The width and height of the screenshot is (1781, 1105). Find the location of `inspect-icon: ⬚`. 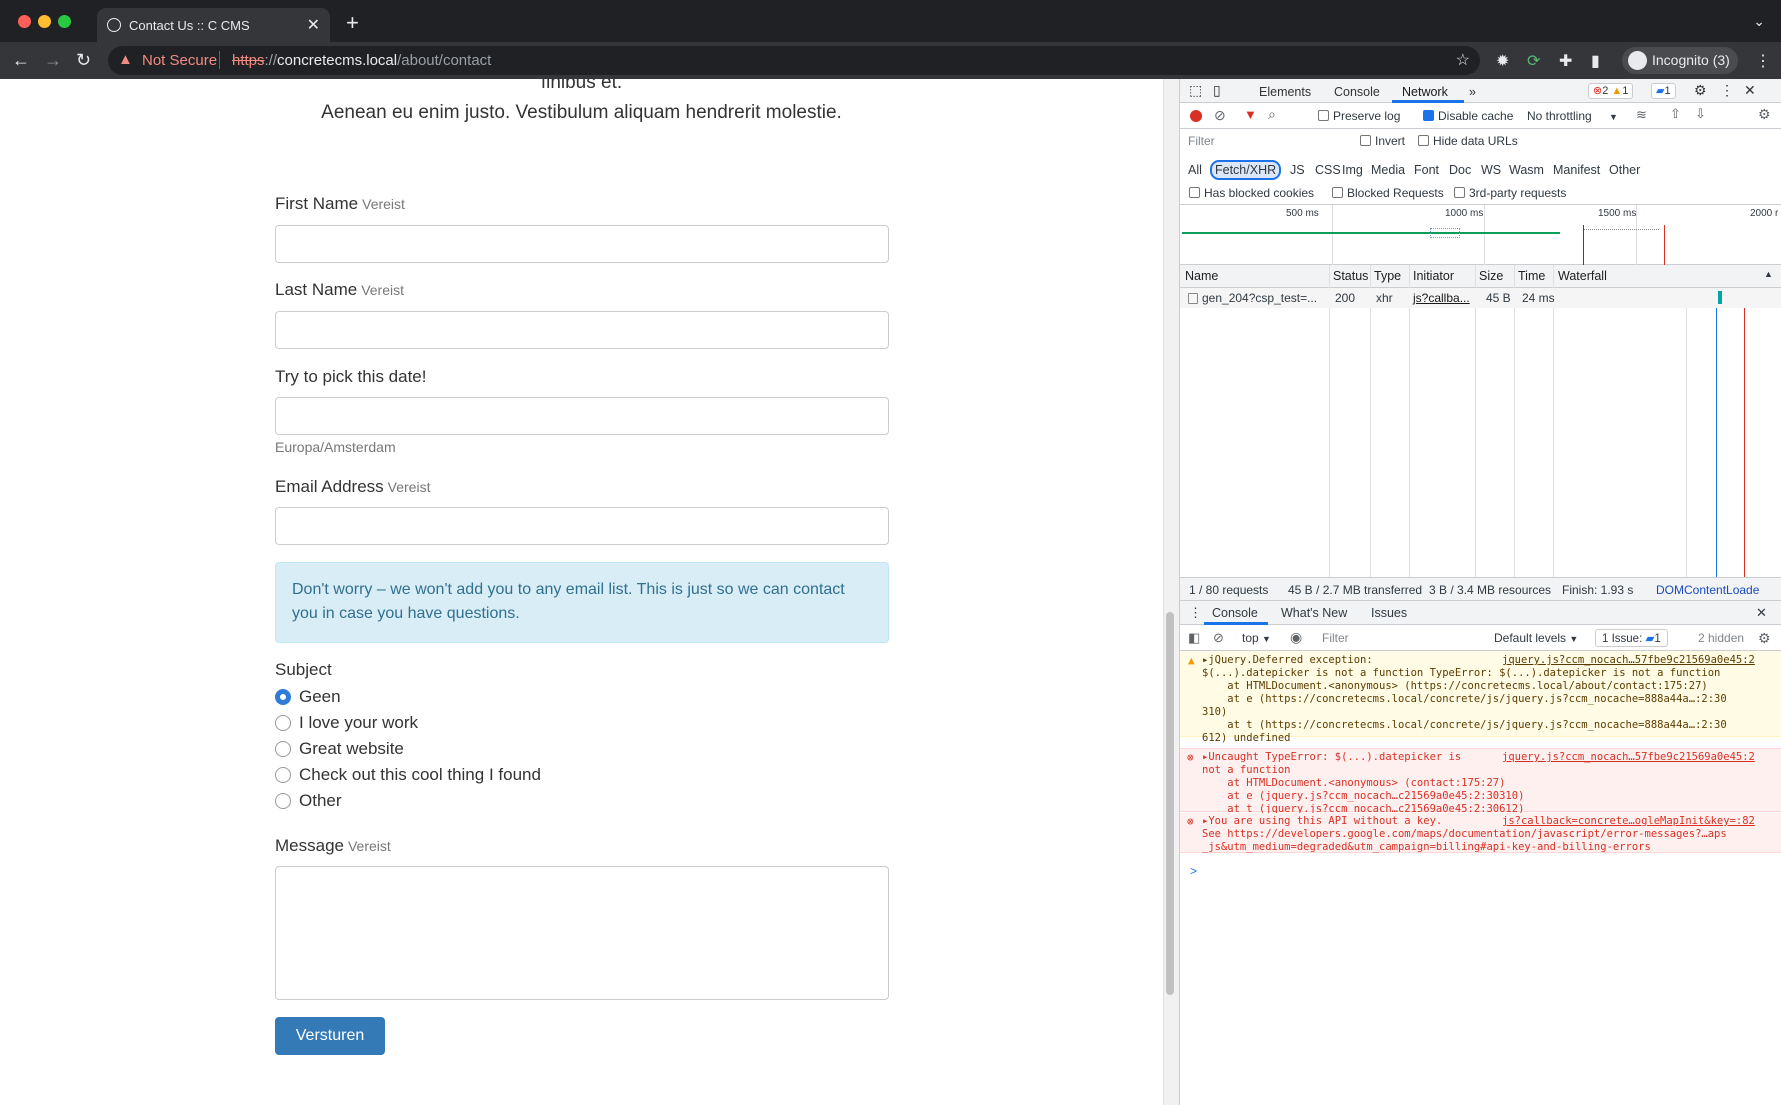

inspect-icon: ⬚ is located at coordinates (1195, 90).